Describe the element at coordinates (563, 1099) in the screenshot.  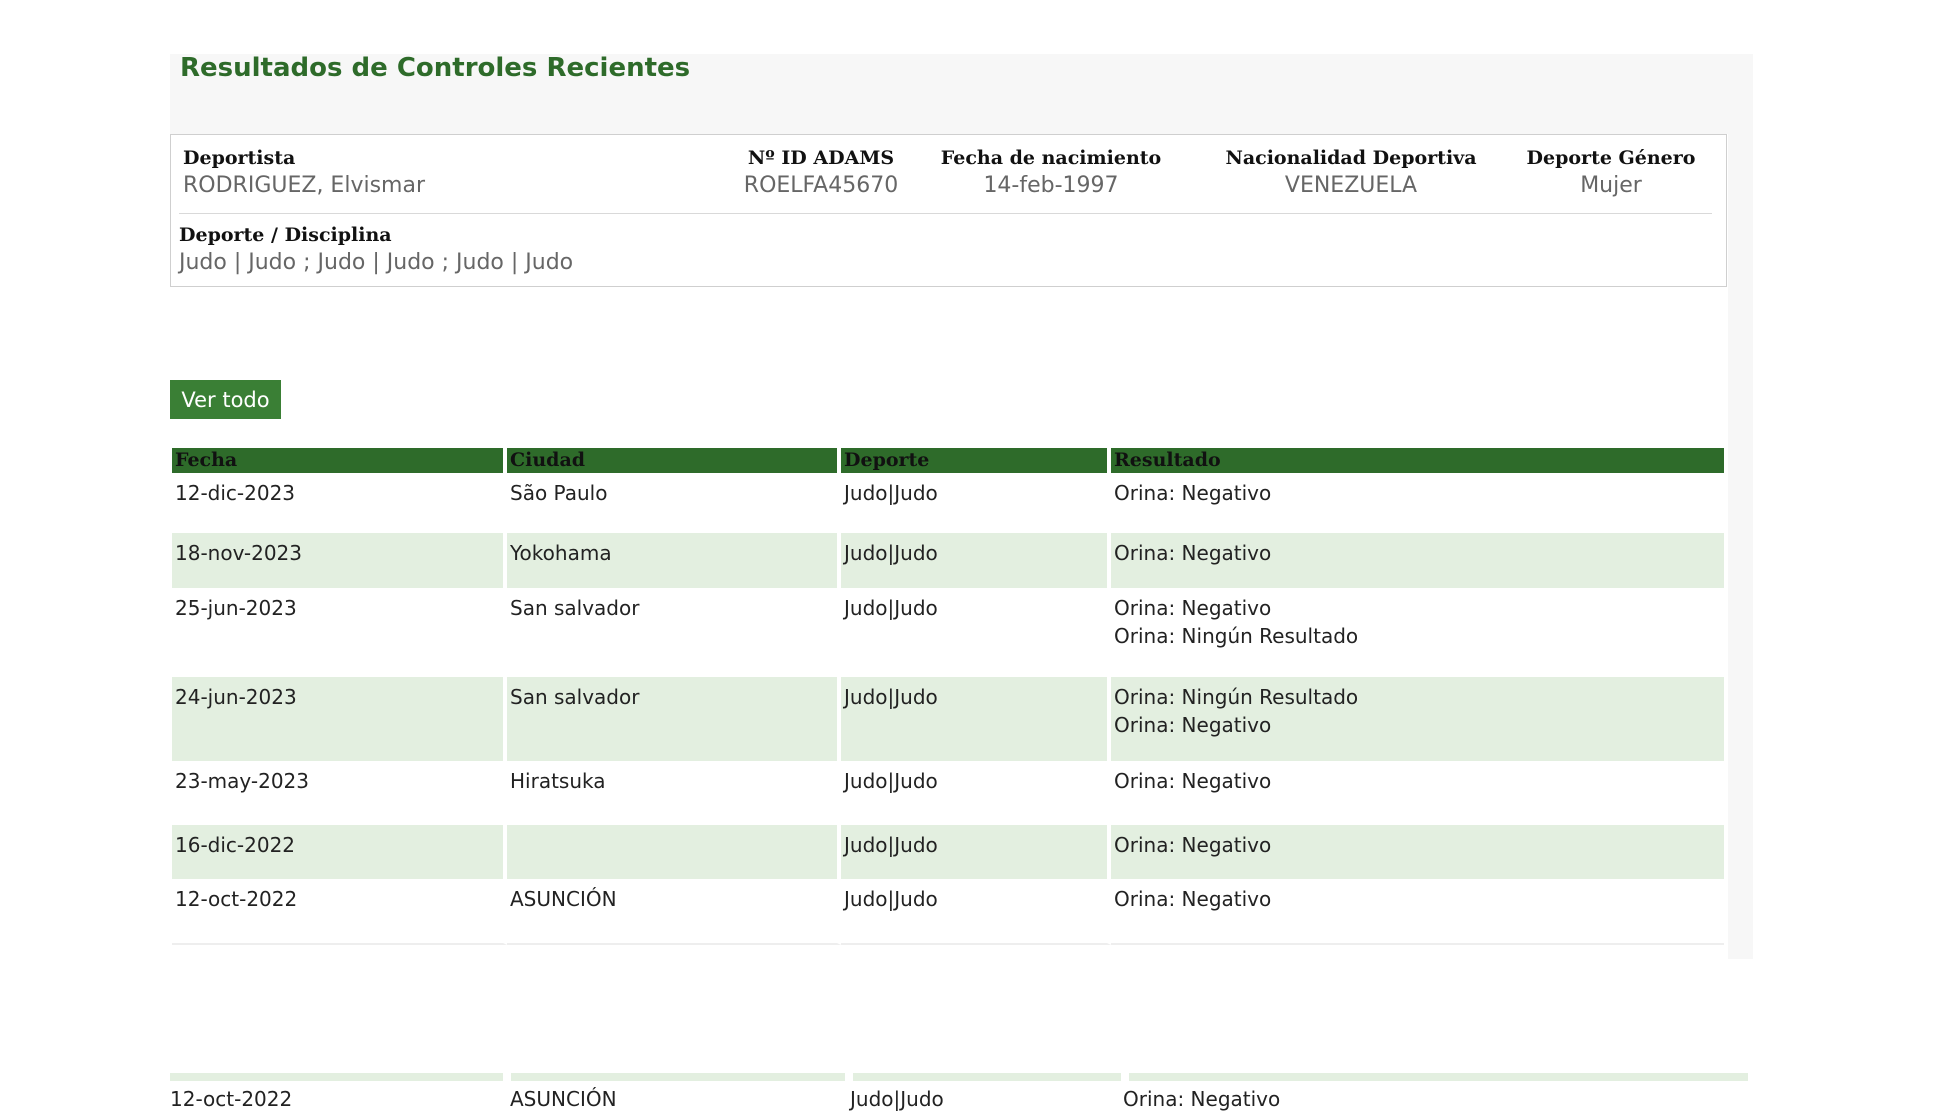
I see `overflow-cell-ciudad: ASUNCIÓN` at that location.